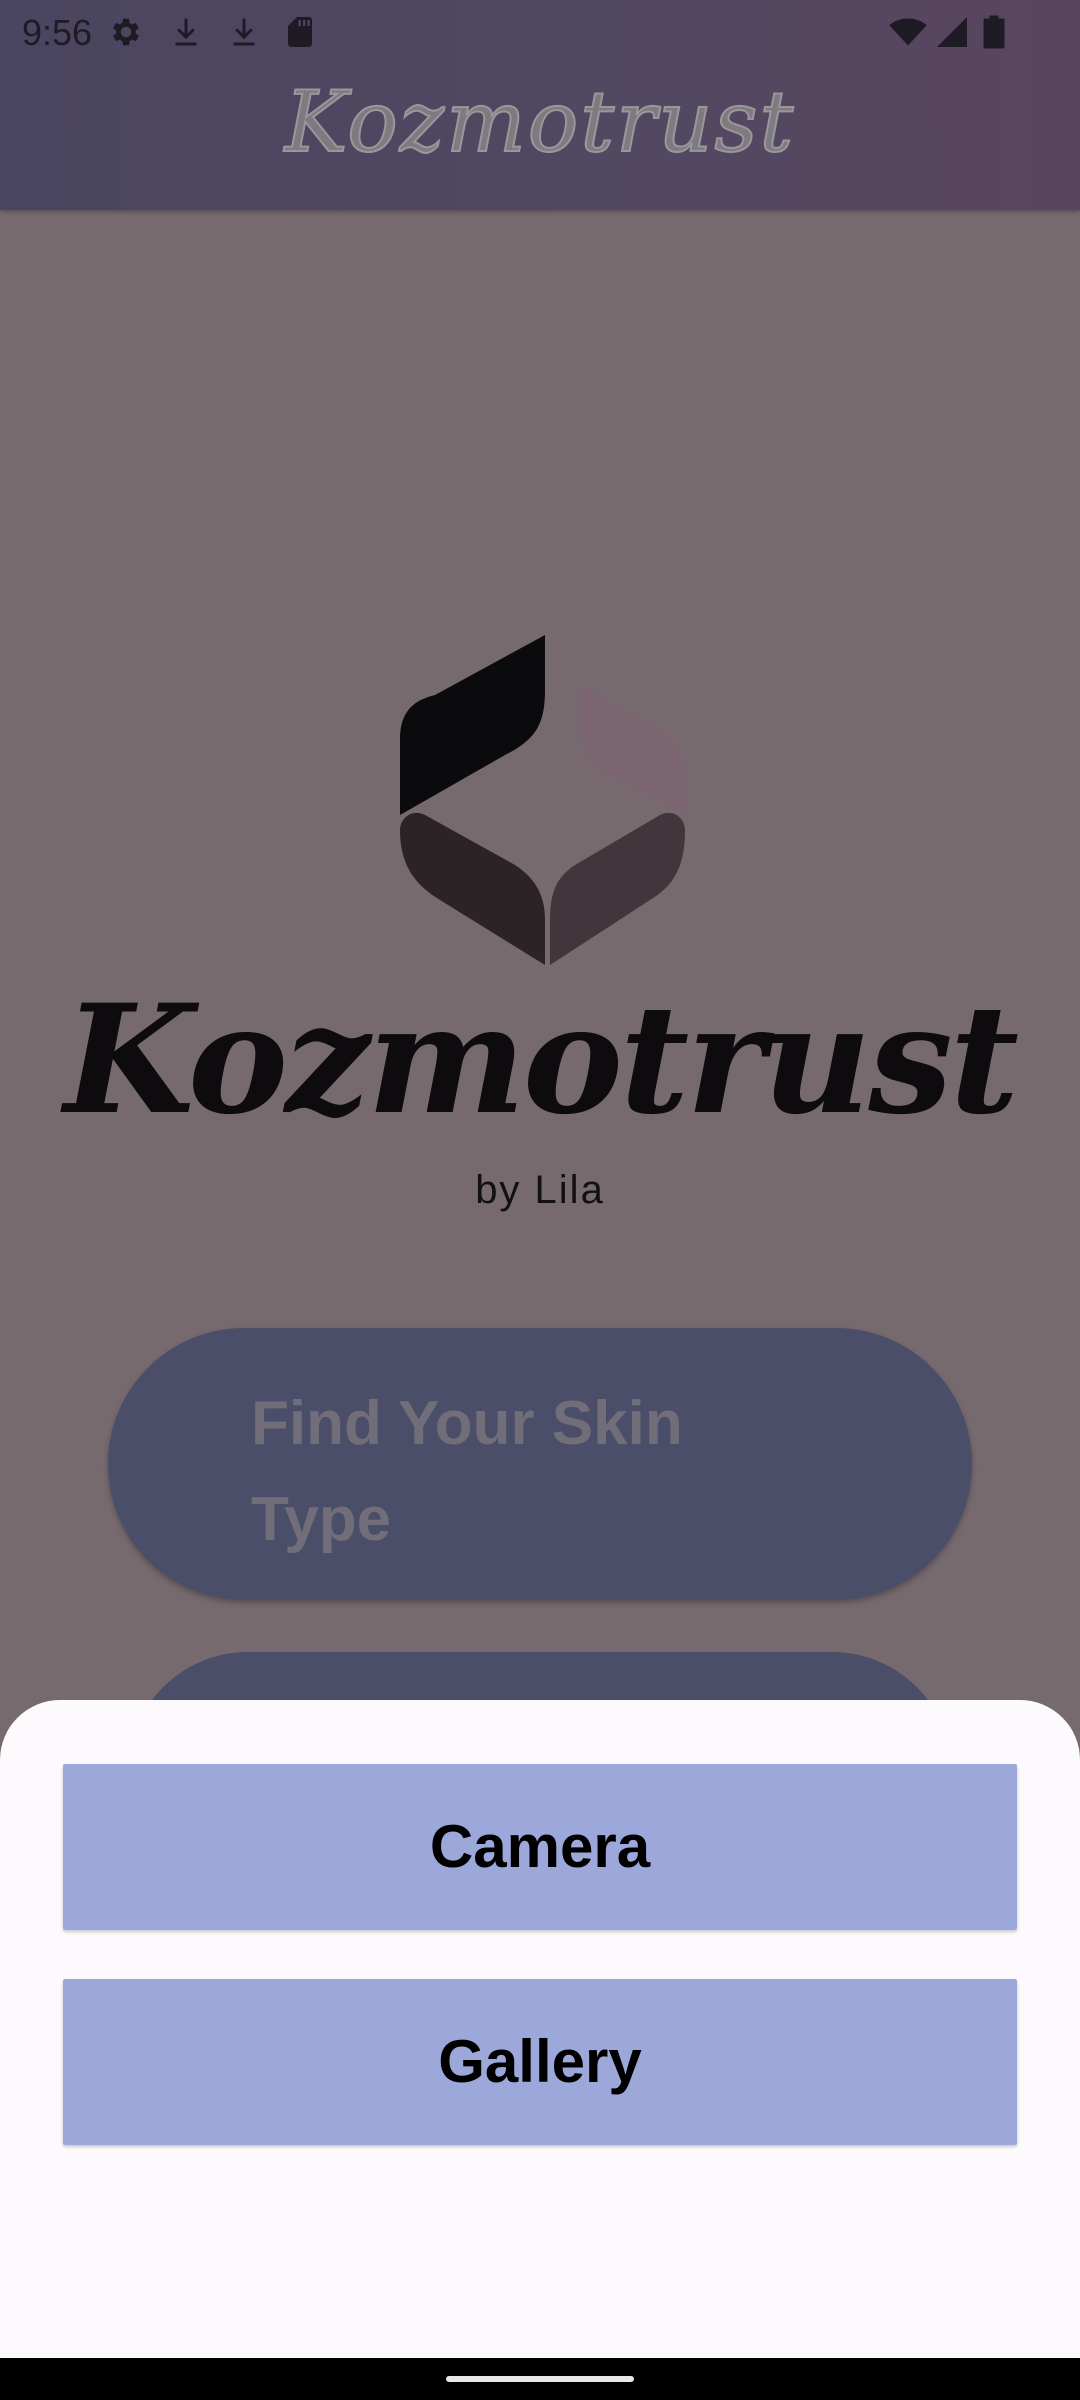 The height and width of the screenshot is (2400, 1080). Describe the element at coordinates (540, 32) in the screenshot. I see `status-bar: 9:56` at that location.